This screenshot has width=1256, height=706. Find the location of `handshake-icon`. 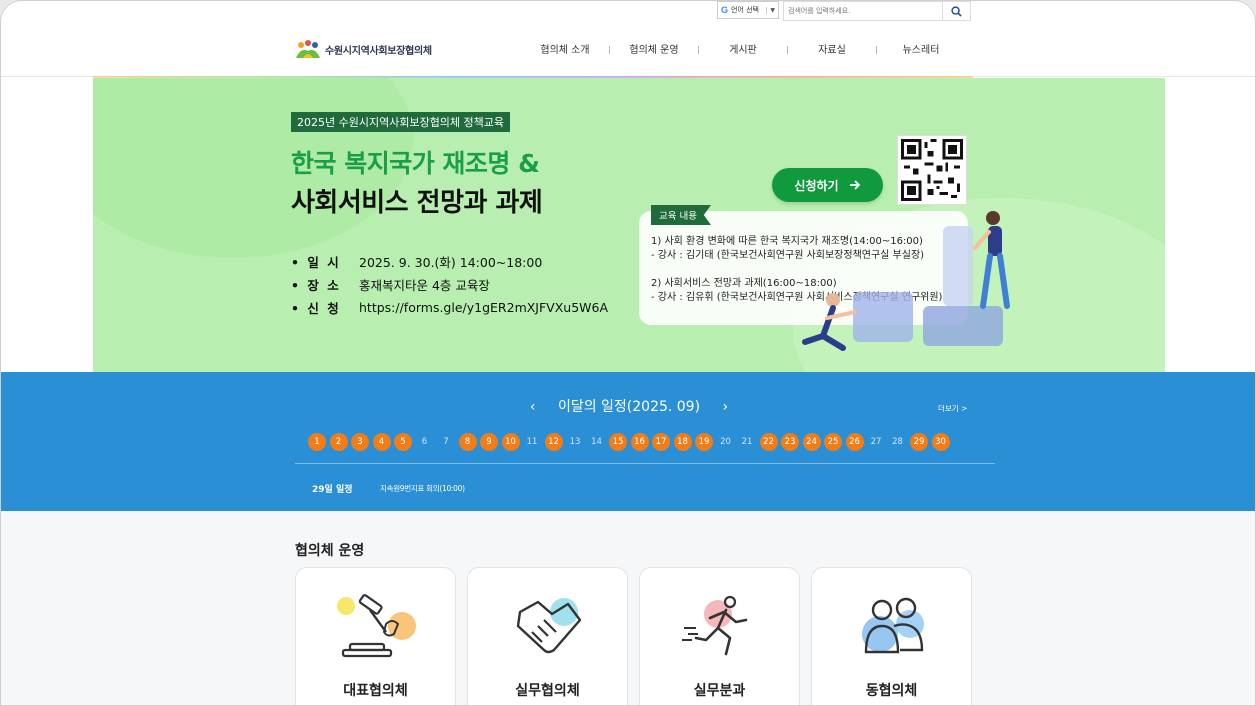

handshake-icon is located at coordinates (549, 626).